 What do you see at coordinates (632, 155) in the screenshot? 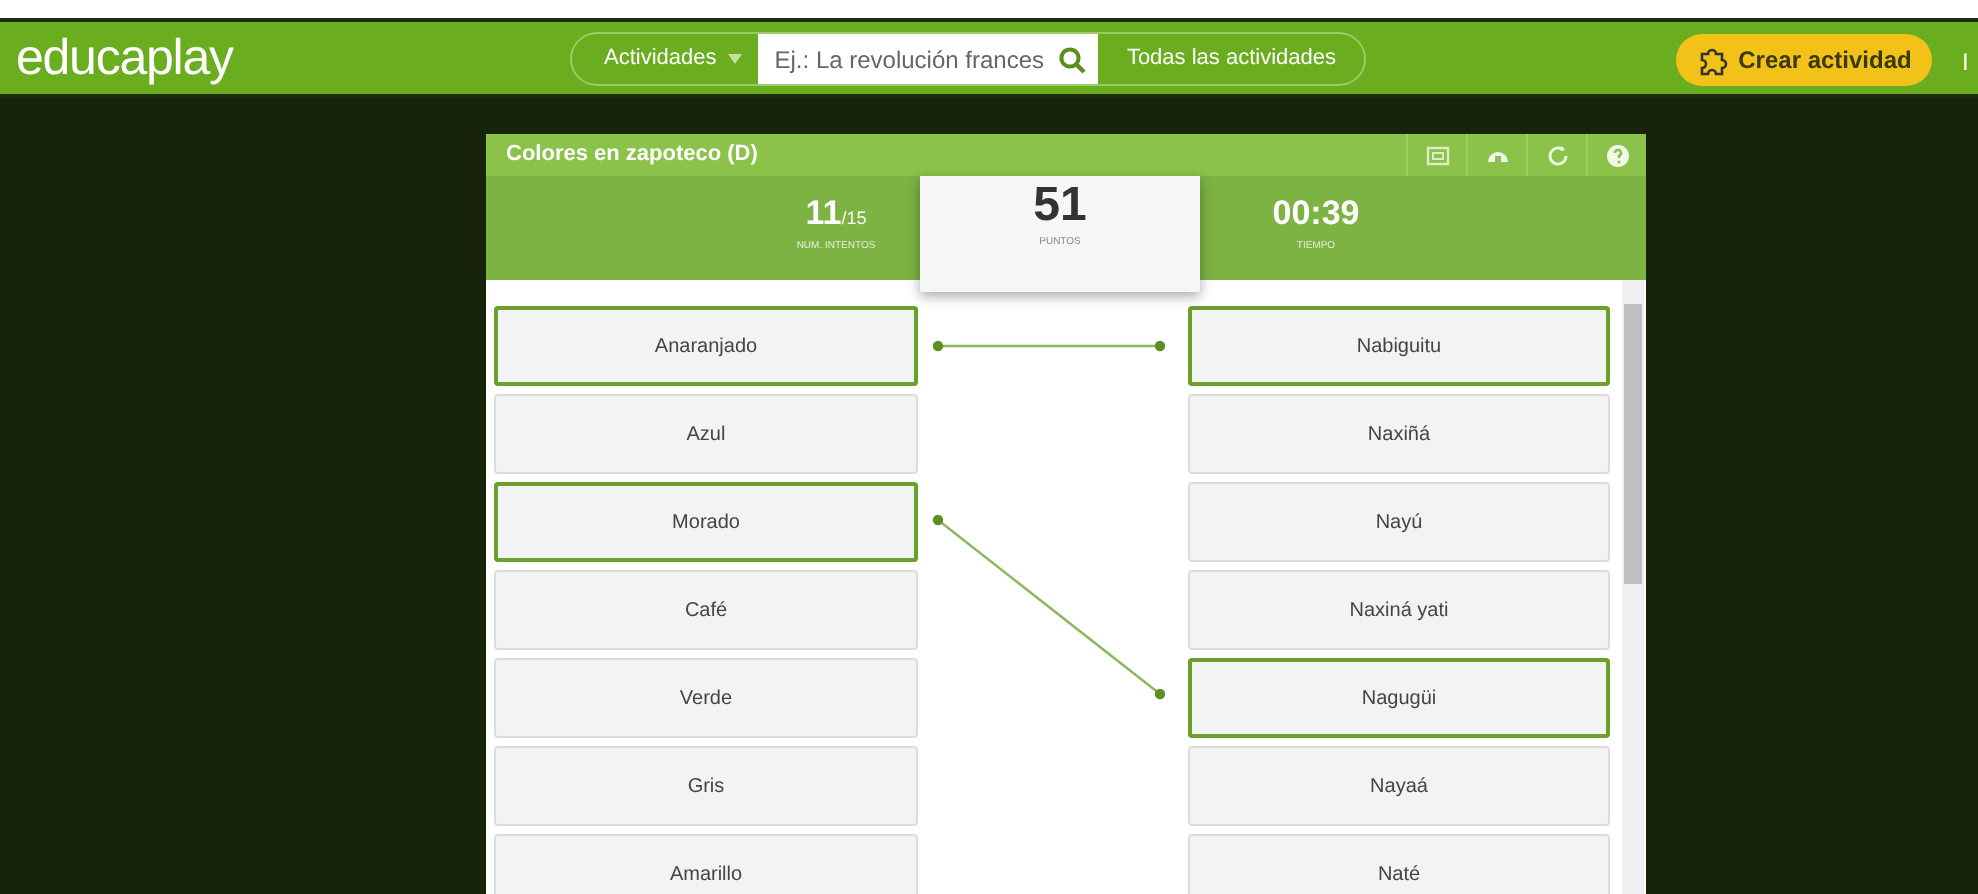
I see `activity-title: Colores en zapoteco (D)` at bounding box center [632, 155].